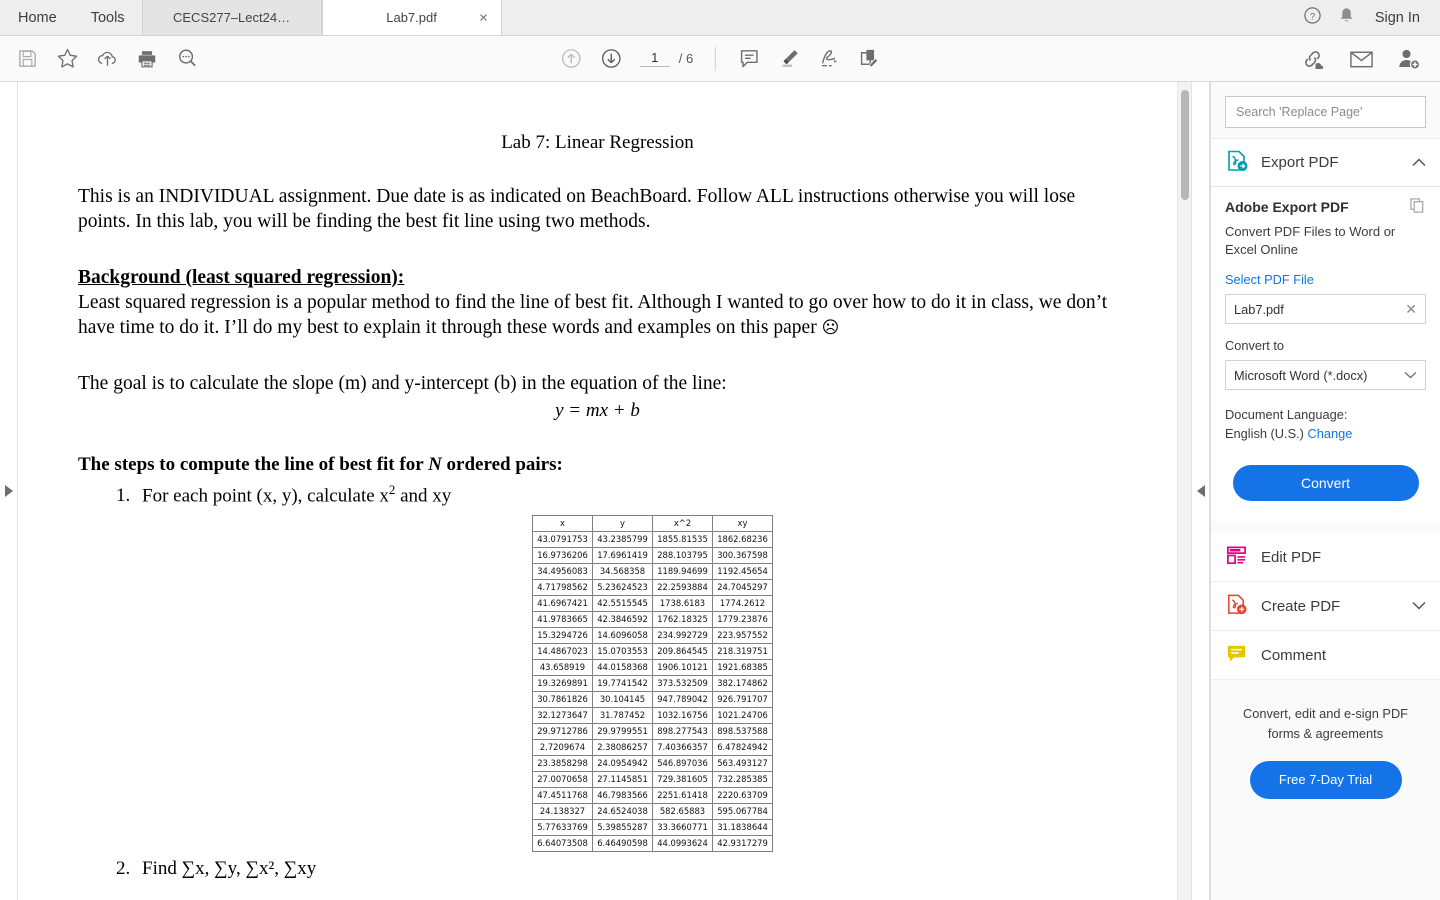 The height and width of the screenshot is (900, 1440). I want to click on zoom-search-icon, so click(187, 59).